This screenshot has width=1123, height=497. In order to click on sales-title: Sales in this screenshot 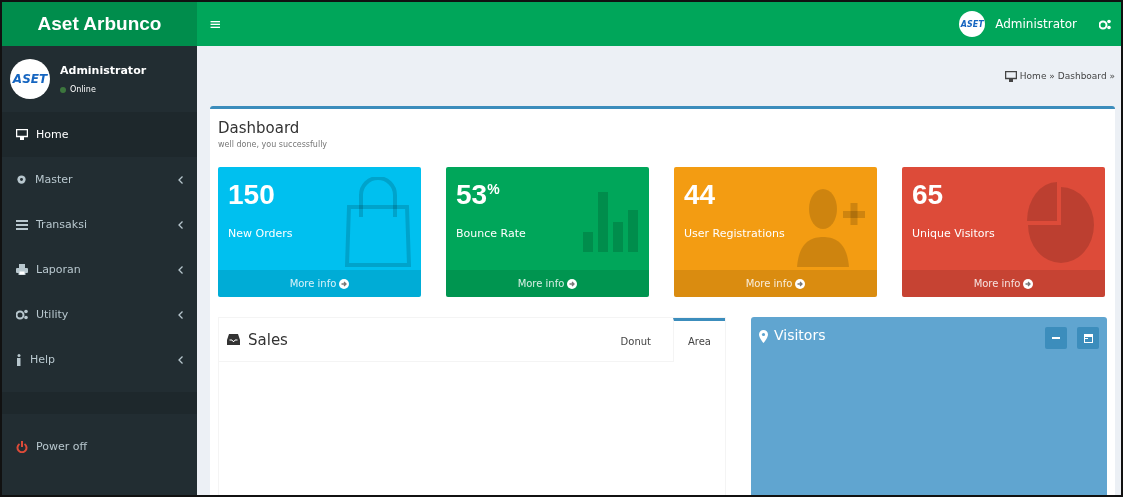, I will do `click(268, 339)`.